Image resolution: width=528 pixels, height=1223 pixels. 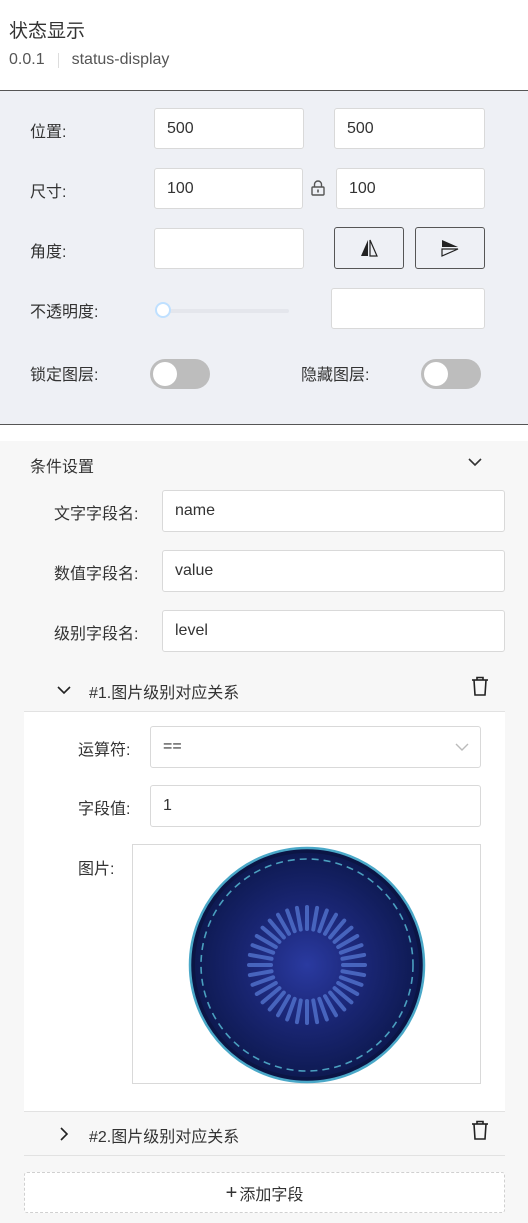 I want to click on operator-select: ==, so click(x=315, y=747).